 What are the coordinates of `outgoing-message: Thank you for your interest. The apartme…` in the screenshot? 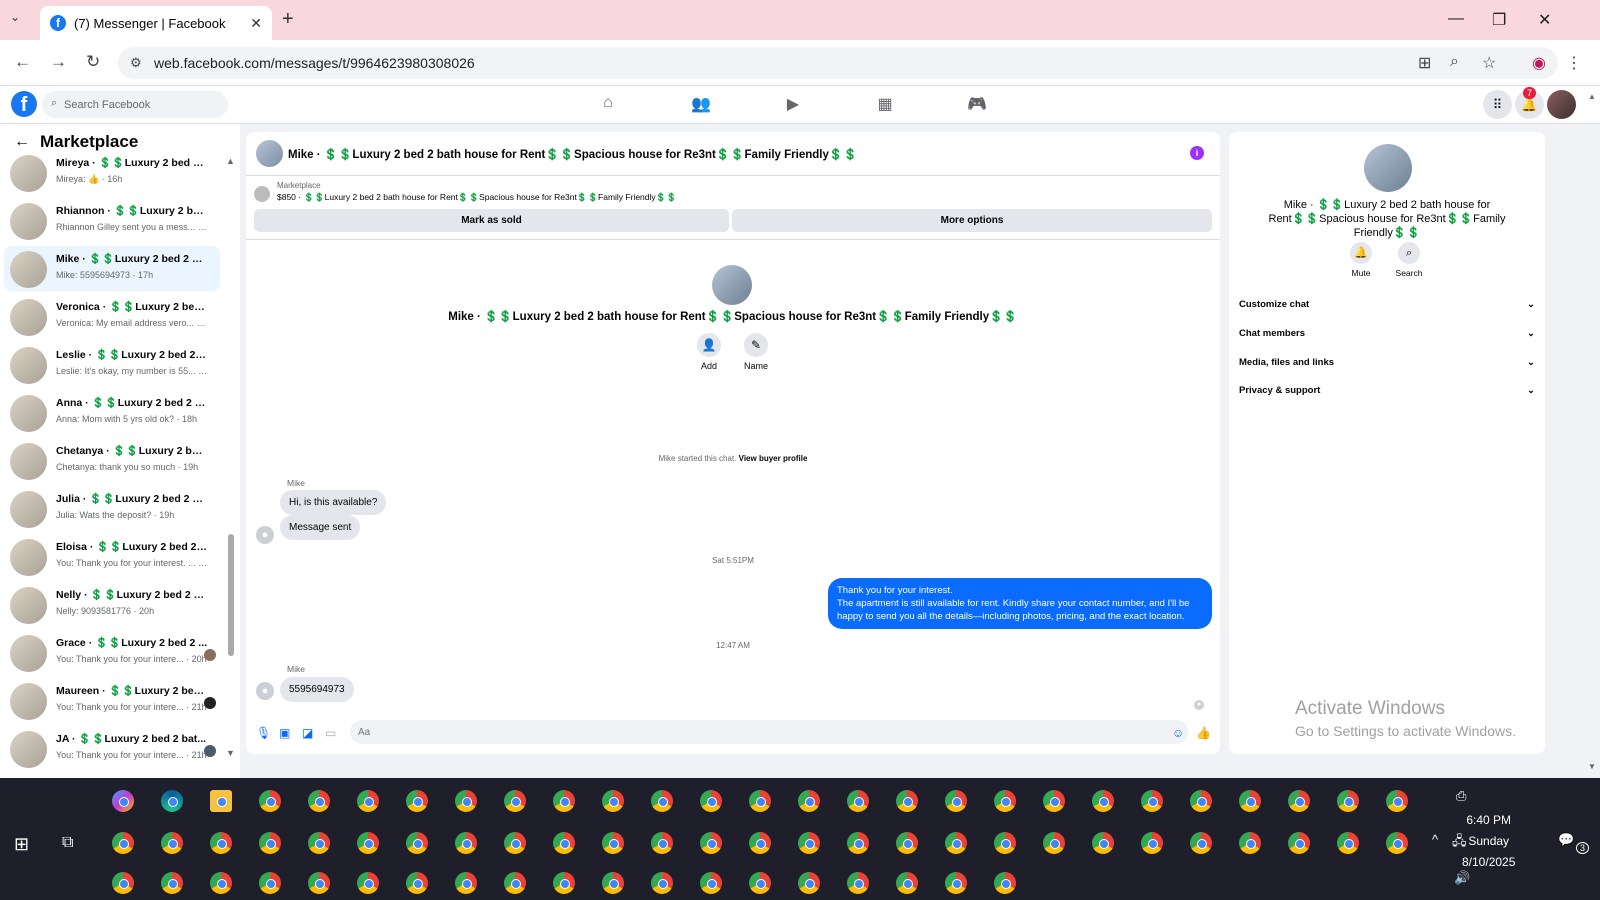 It's located at (1020, 603).